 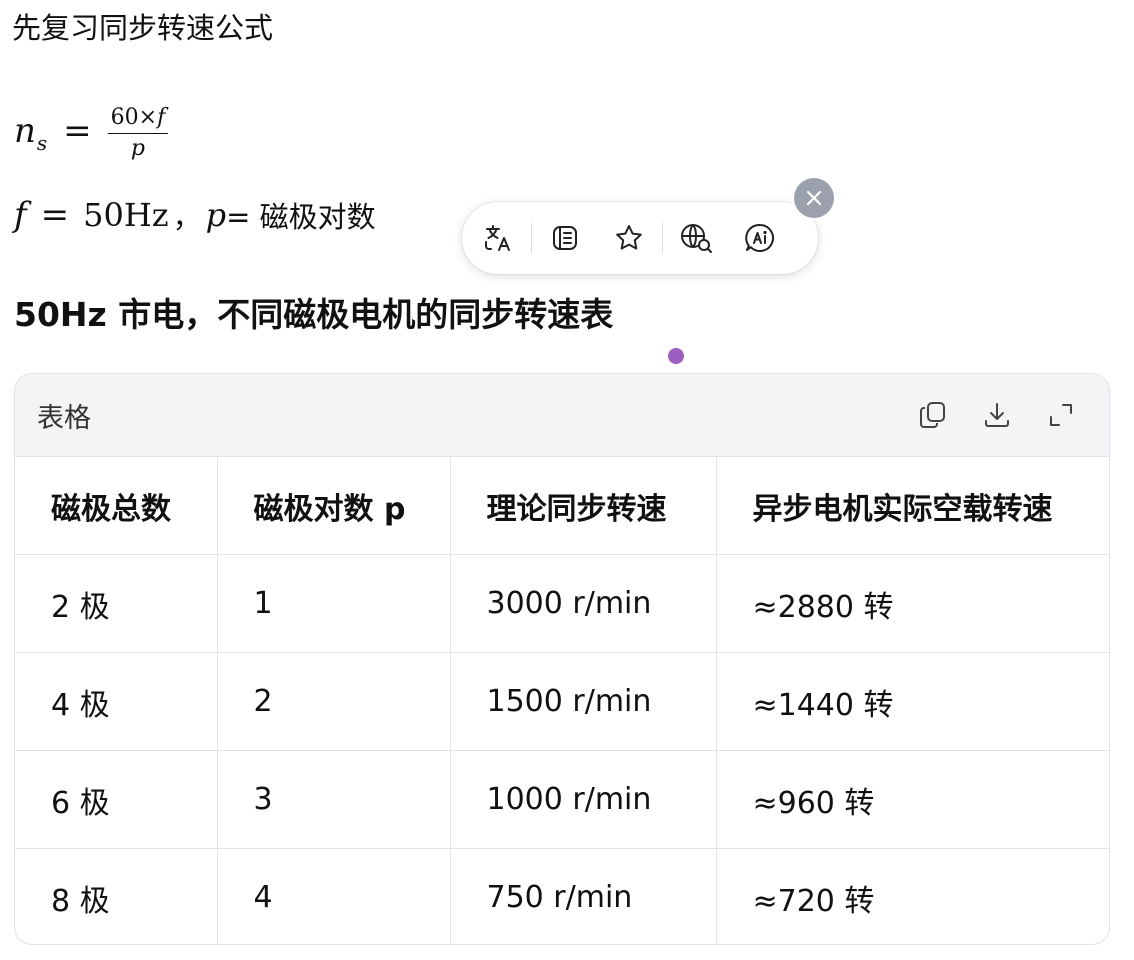 I want to click on favorite-button, so click(x=629, y=238).